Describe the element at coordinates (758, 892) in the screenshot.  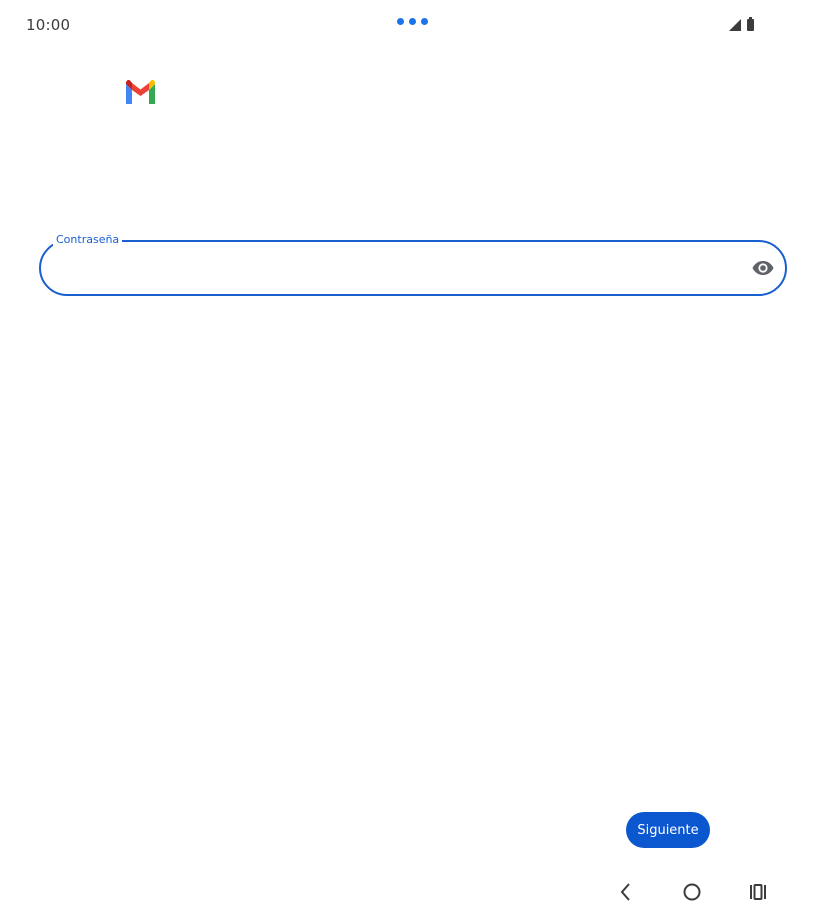
I see `recents-icon` at that location.